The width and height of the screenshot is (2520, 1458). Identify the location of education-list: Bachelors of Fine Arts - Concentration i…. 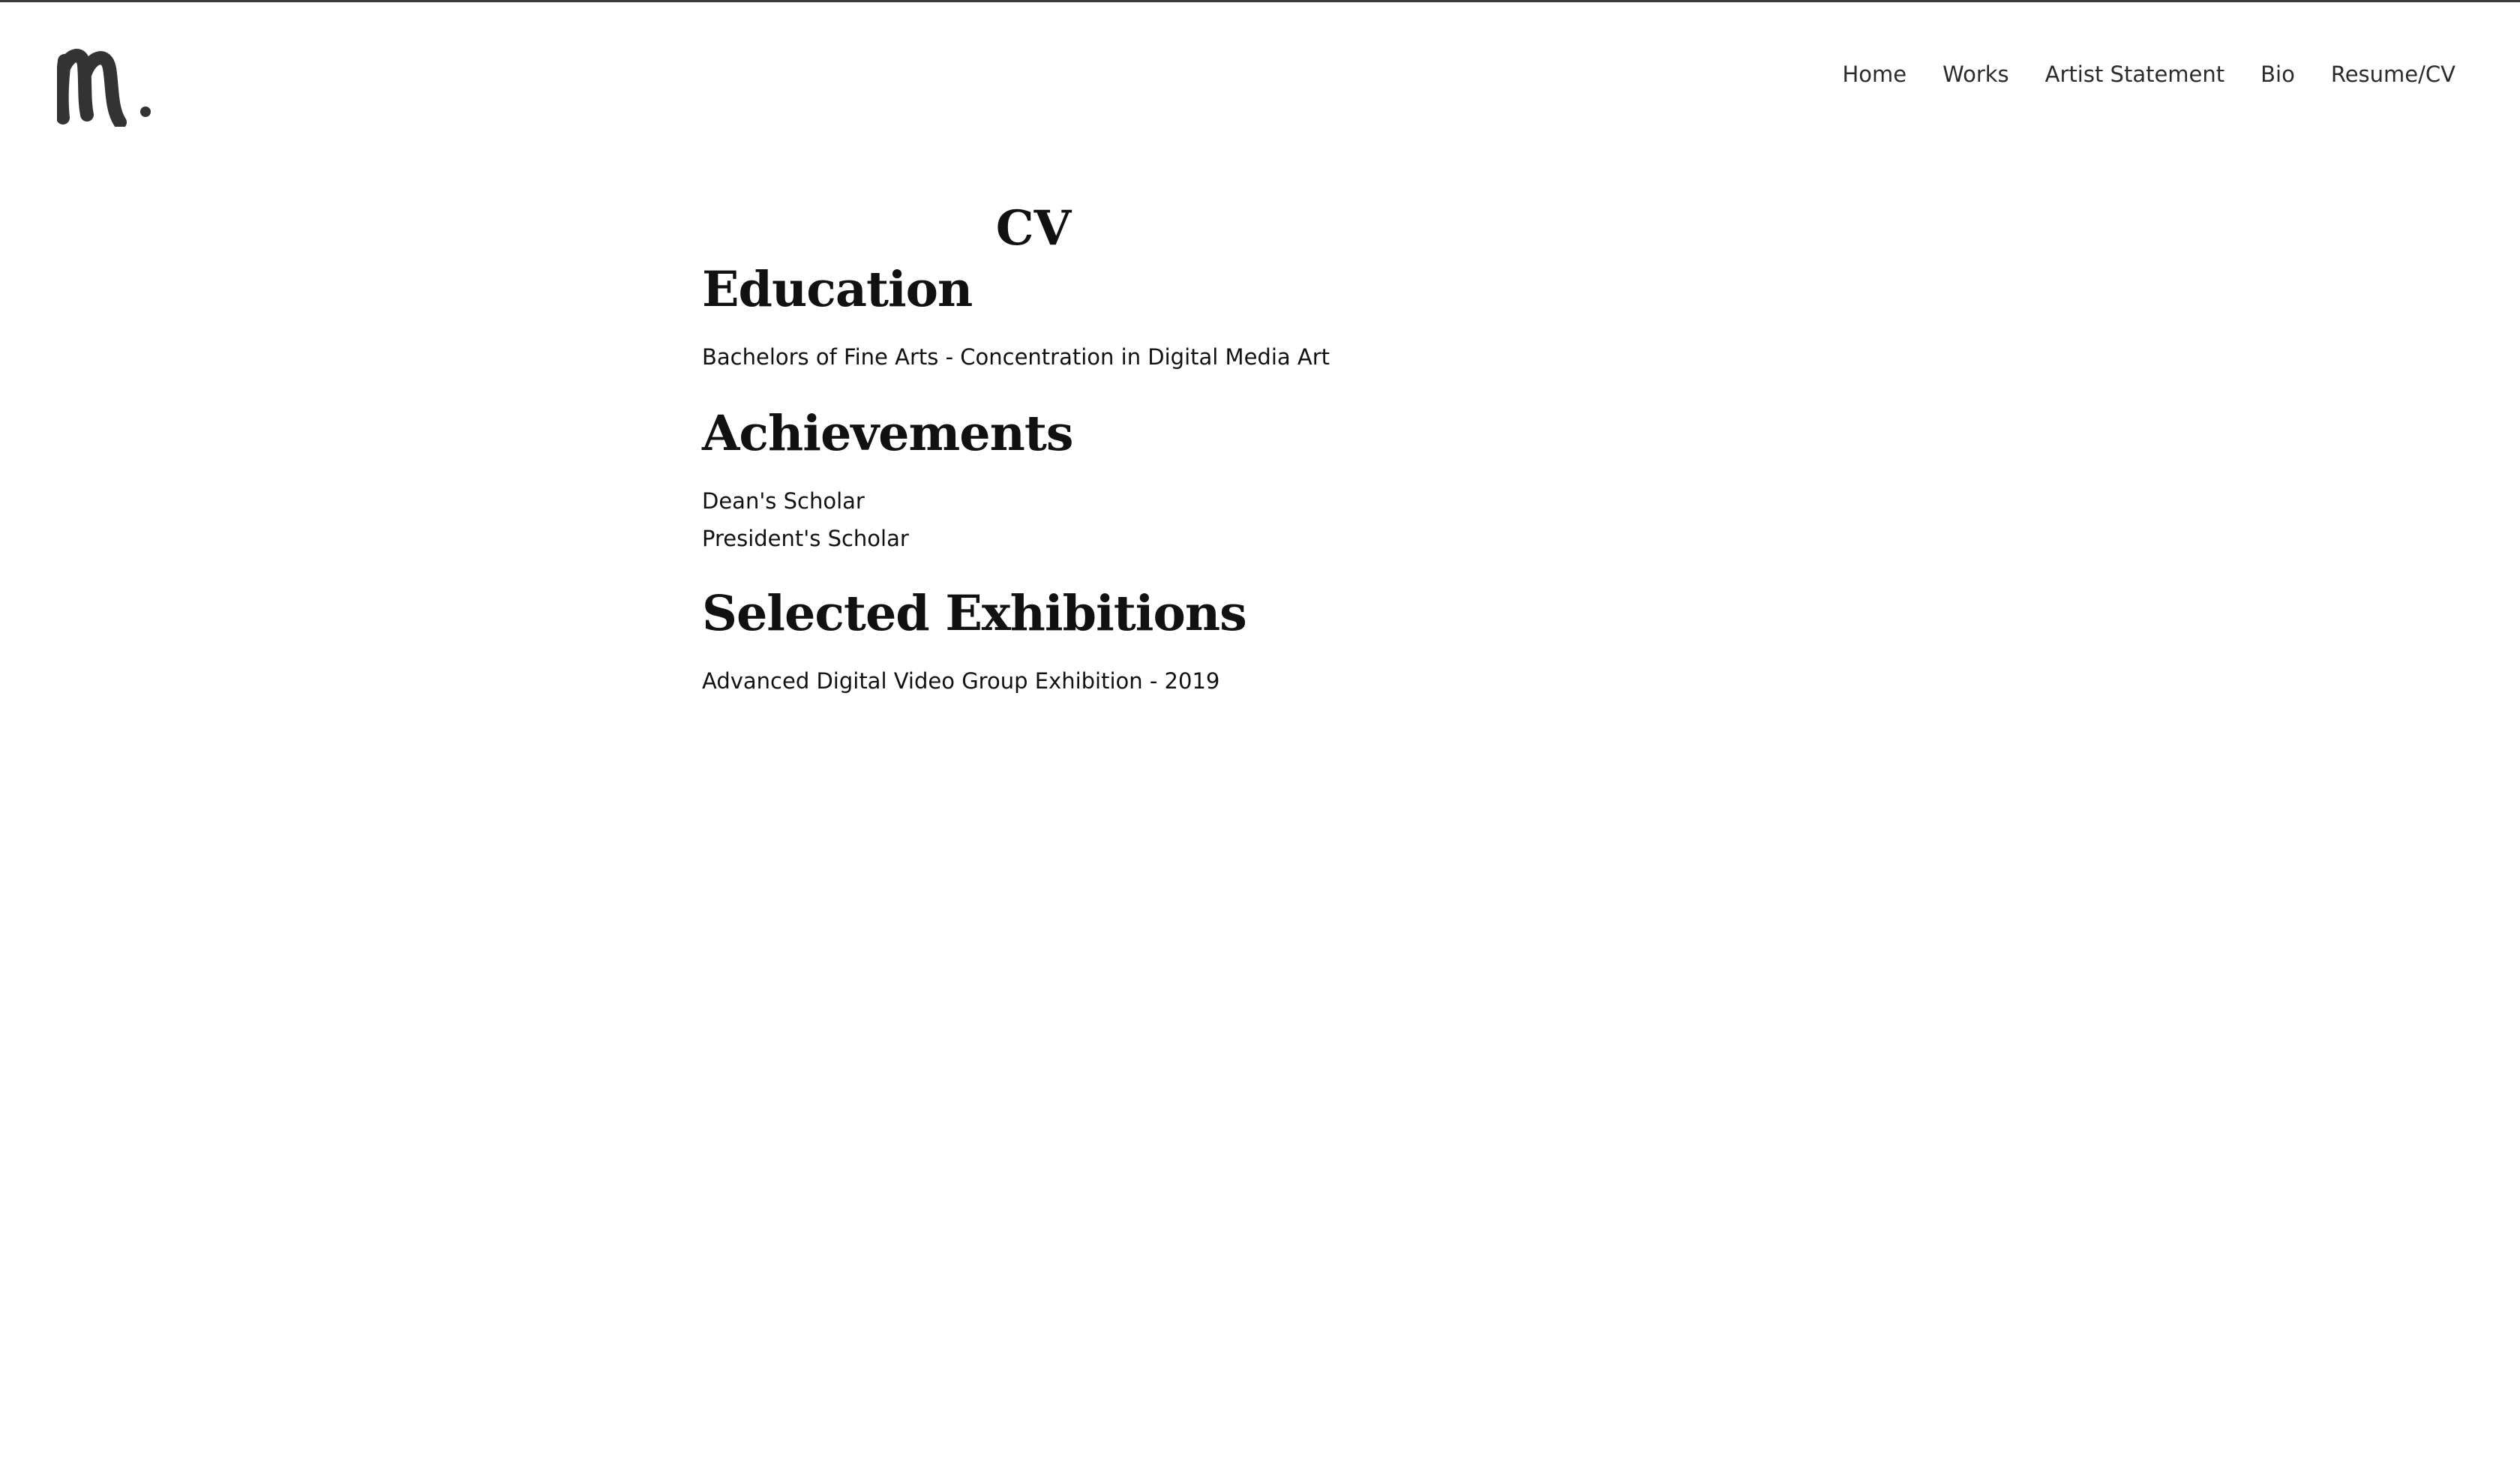
(1260, 357).